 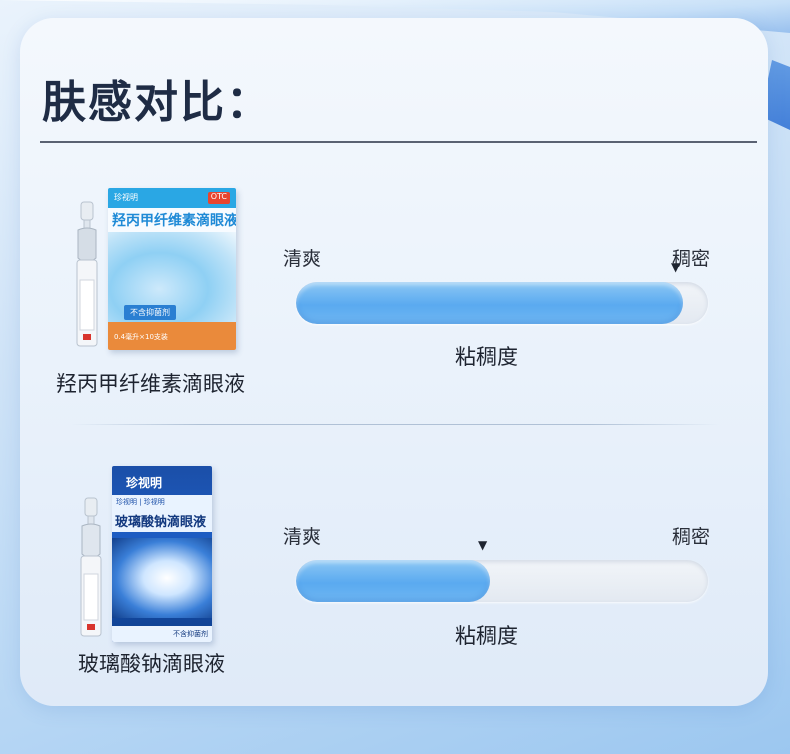 What do you see at coordinates (162, 634) in the screenshot?
I see `box-foot: 不含抑菌剂` at bounding box center [162, 634].